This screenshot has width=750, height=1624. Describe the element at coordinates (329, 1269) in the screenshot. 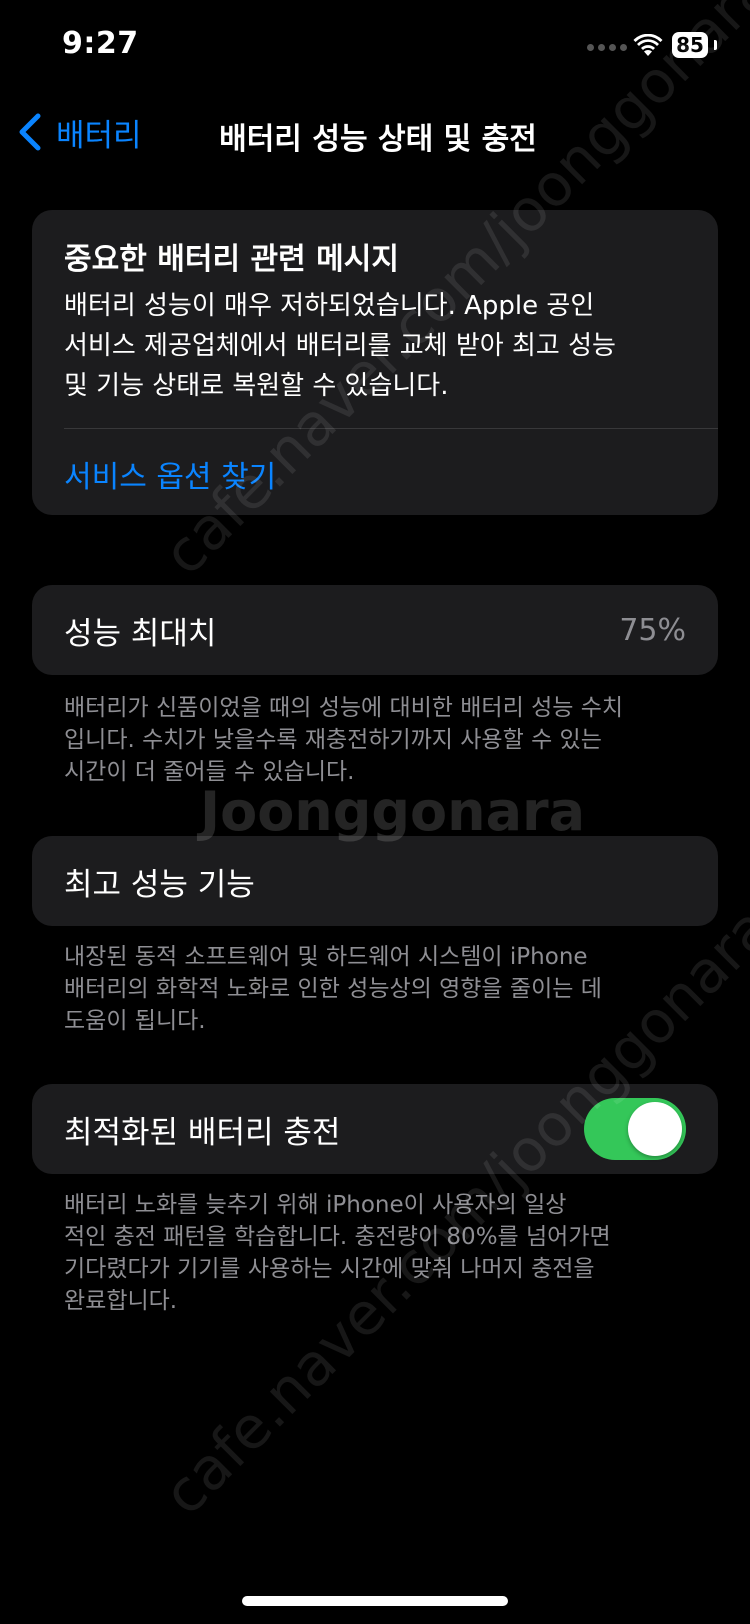

I see `footnote-line: 기다렸다가 기기를 사용하는 시간에 맞춰 나머지 충전을` at that location.